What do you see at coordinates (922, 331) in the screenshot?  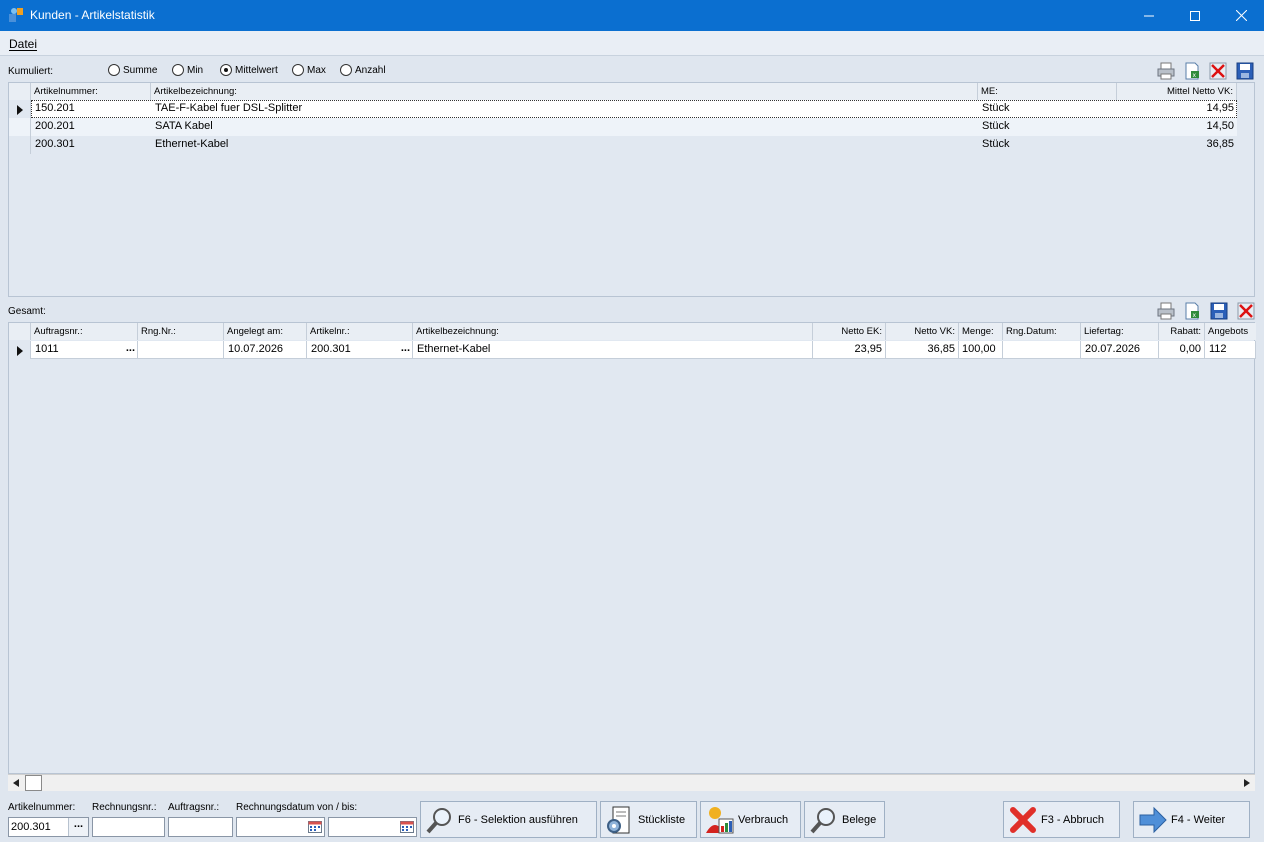 I see `col-netto-vk: Netto VK:` at bounding box center [922, 331].